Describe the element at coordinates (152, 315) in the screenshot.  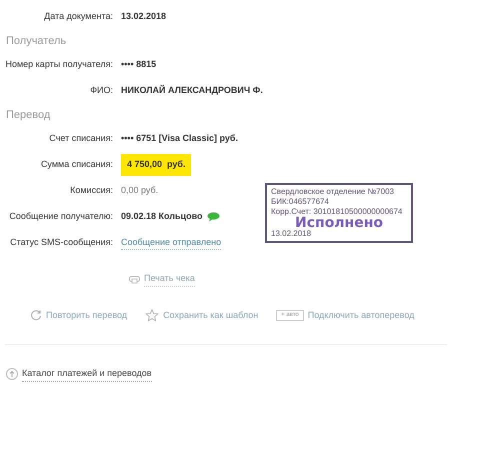
I see `star-icon` at that location.